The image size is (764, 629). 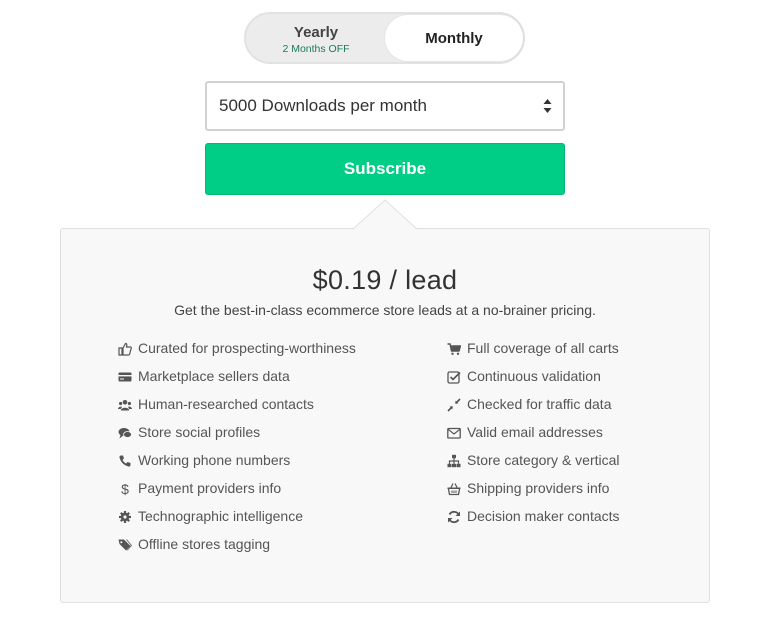 I want to click on compress-icon, so click(x=454, y=405).